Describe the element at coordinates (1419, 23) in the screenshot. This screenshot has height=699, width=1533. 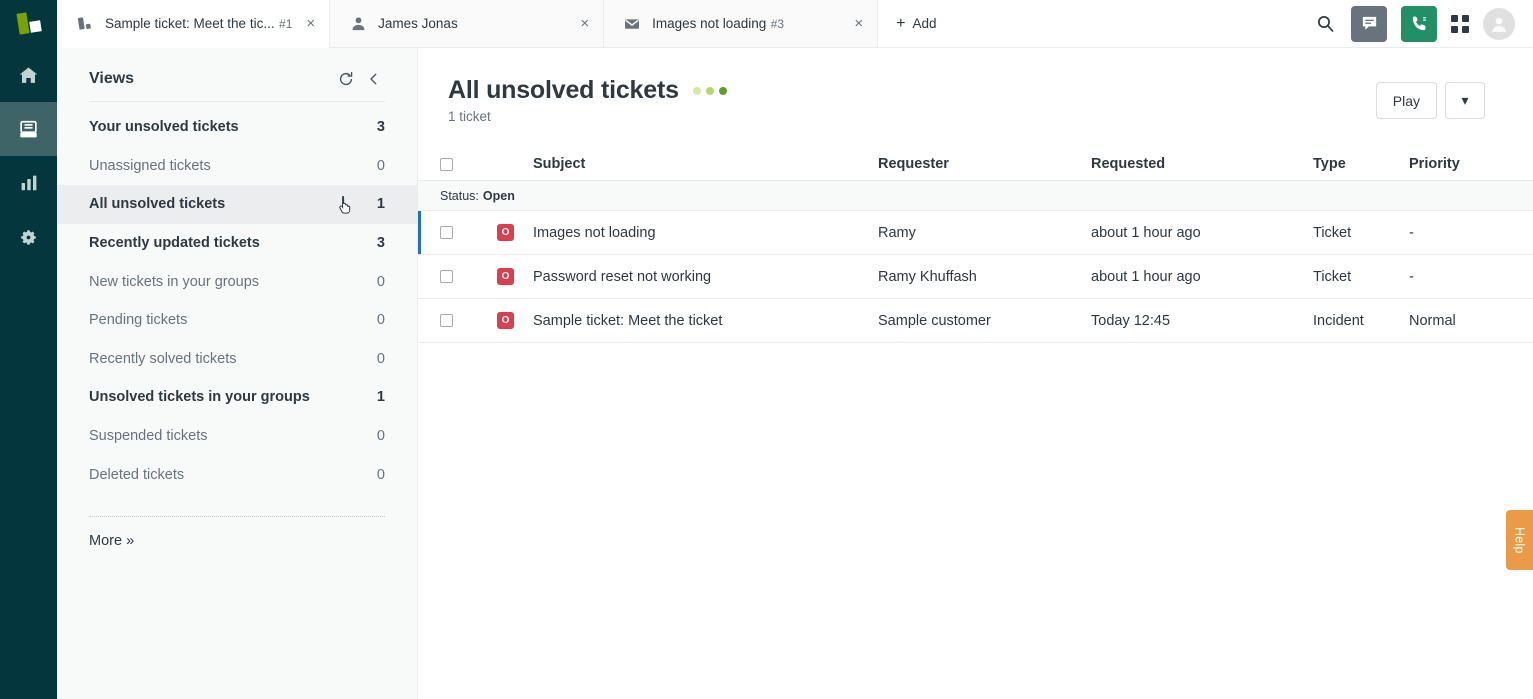
I see `phone-icon` at that location.